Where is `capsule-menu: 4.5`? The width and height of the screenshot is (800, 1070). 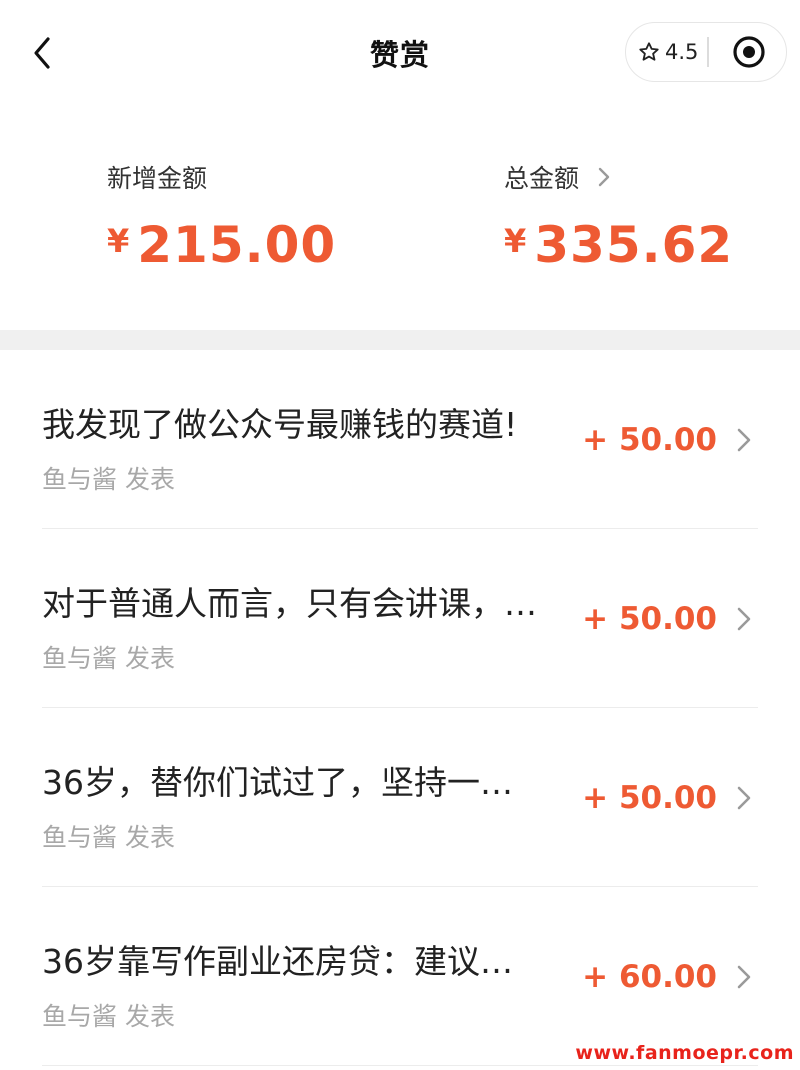 capsule-menu: 4.5 is located at coordinates (706, 52).